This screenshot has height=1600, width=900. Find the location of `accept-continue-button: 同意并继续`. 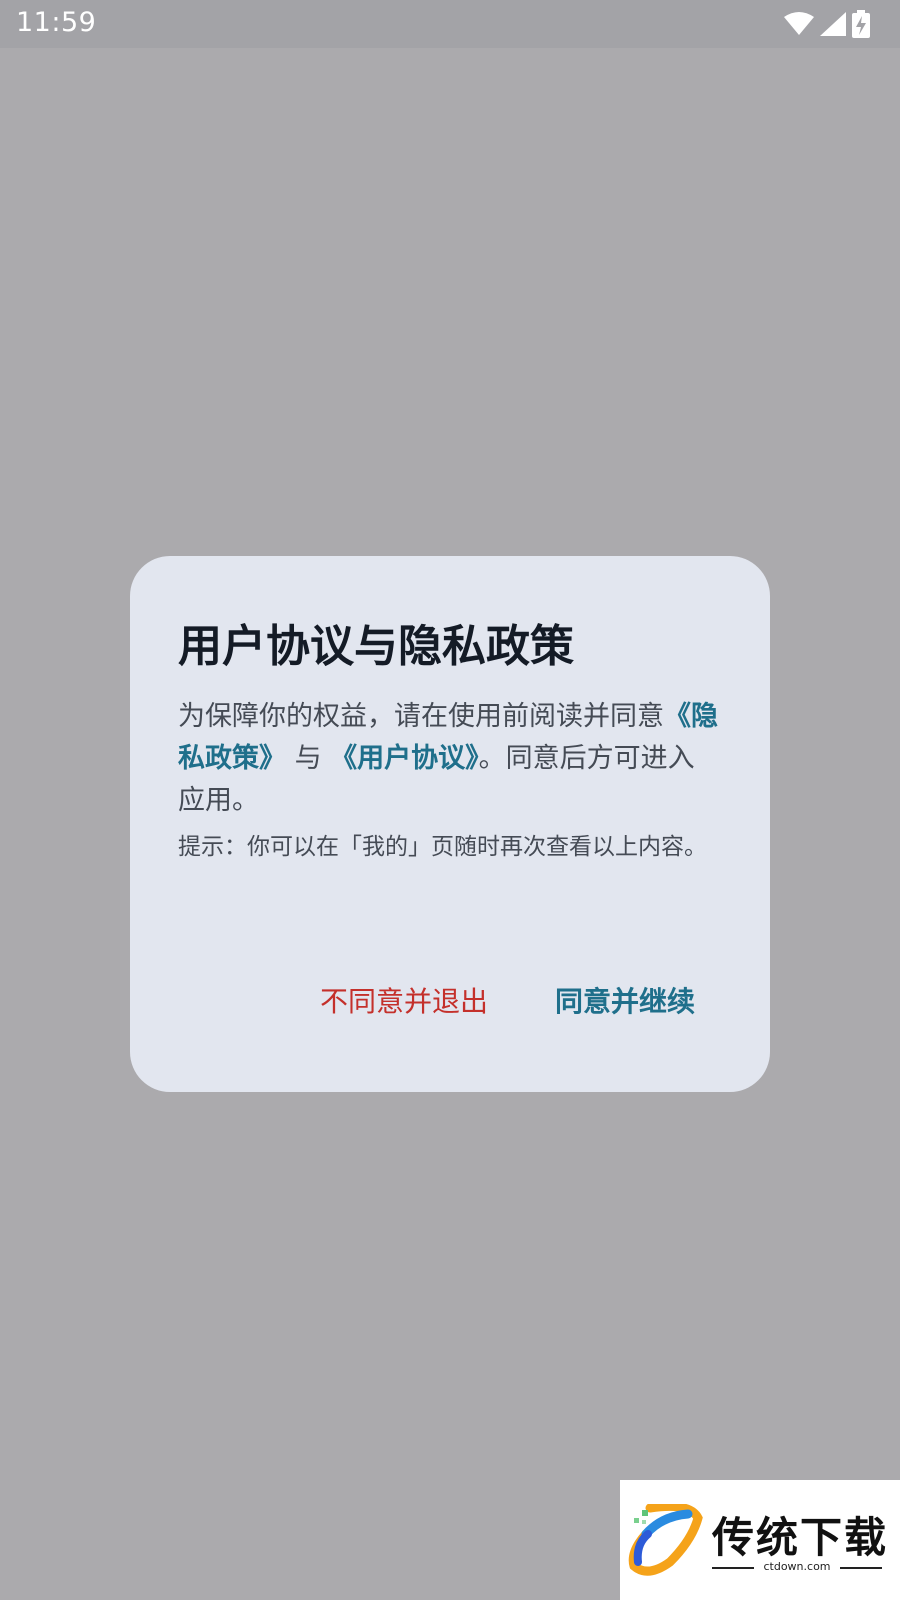

accept-continue-button: 同意并继续 is located at coordinates (625, 1002).